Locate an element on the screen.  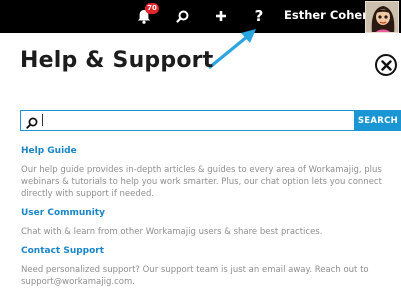
help-search-input is located at coordinates (193, 120).